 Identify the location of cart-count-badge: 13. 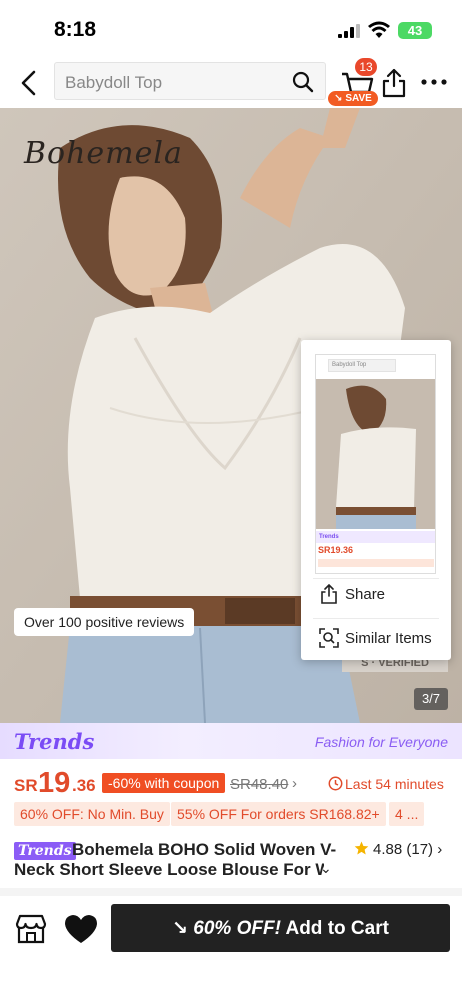
(366, 67).